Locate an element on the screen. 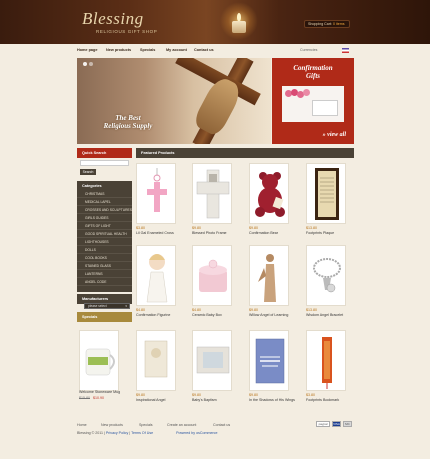  view-all-link: » view all is located at coordinates (334, 135).